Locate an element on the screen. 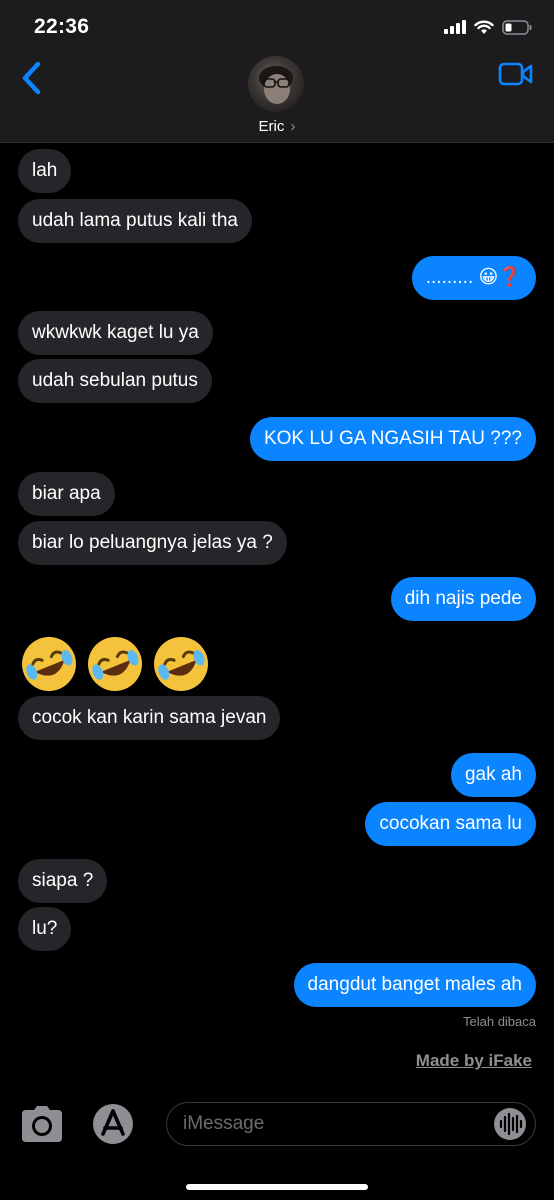  camera-icon is located at coordinates (42, 1124).